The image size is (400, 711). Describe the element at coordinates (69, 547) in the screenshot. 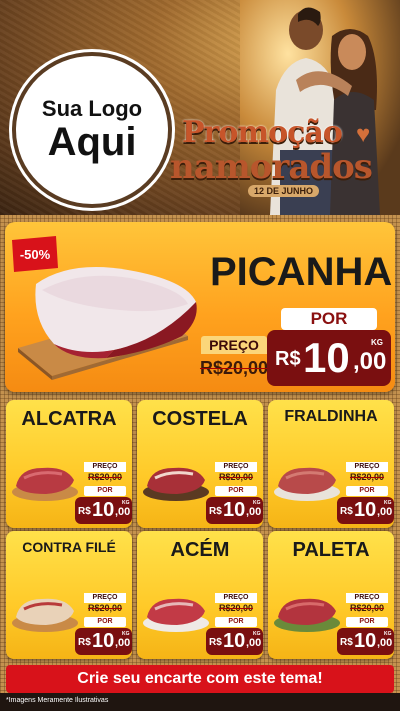

I see `product-name: CONTRA FILÉ` at that location.